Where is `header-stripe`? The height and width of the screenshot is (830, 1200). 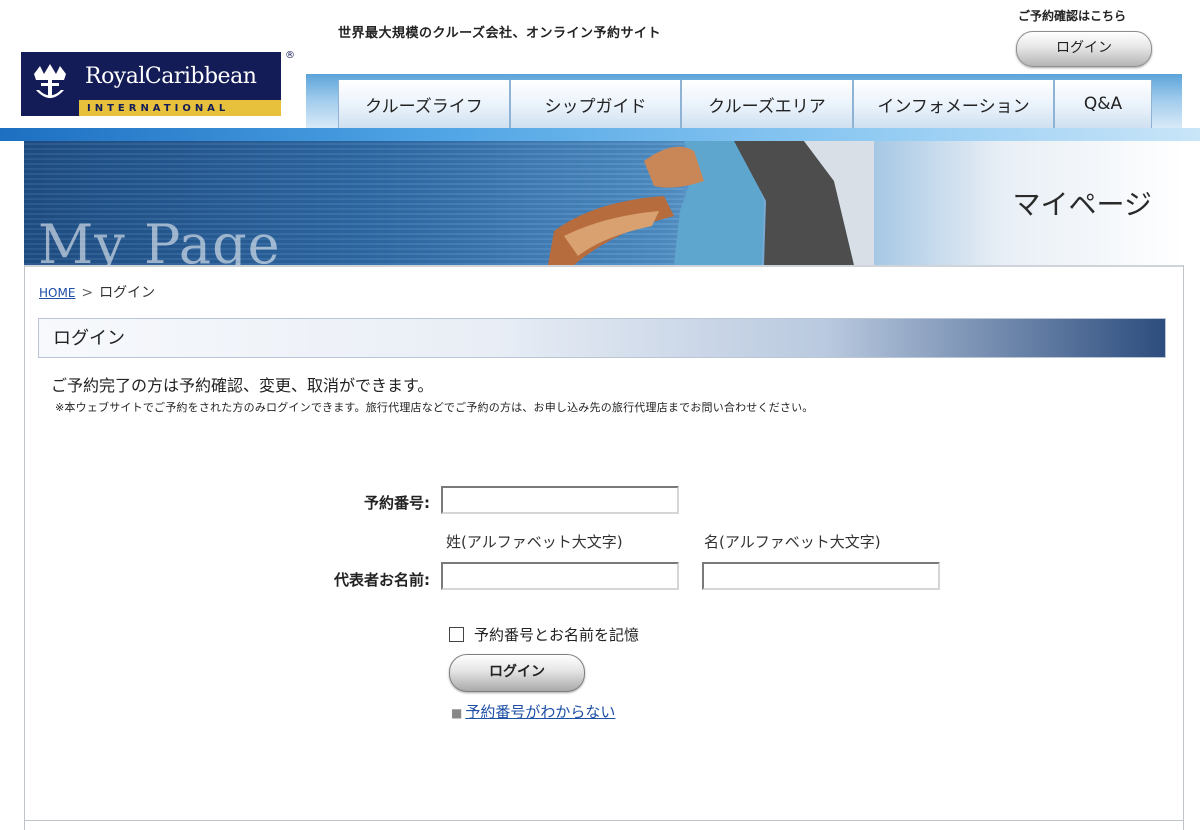 header-stripe is located at coordinates (600, 134).